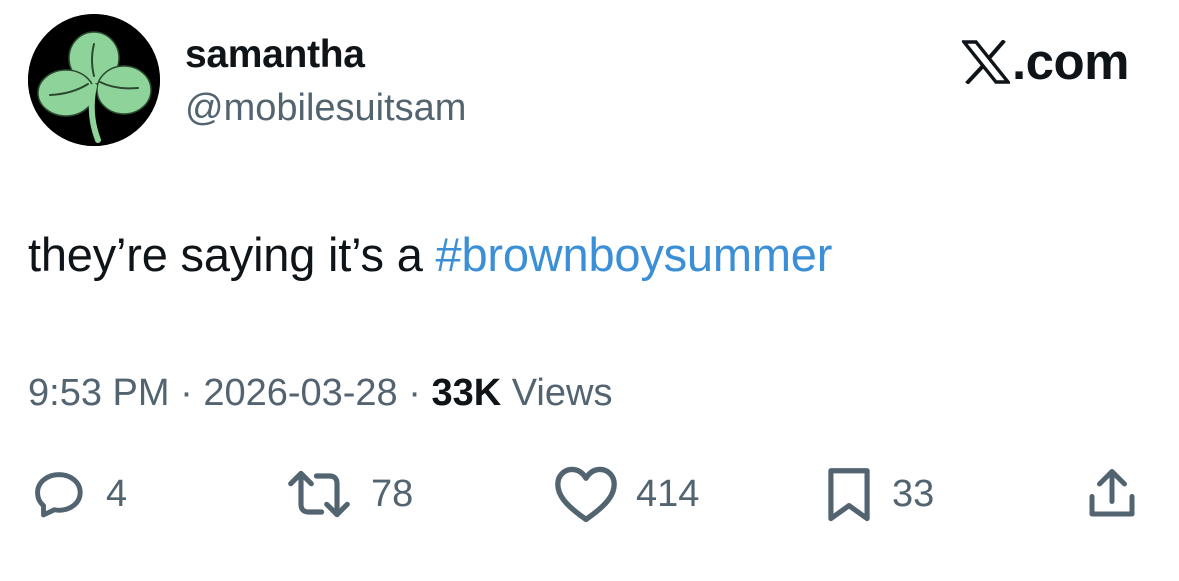 The height and width of the screenshot is (581, 1179). Describe the element at coordinates (392, 493) in the screenshot. I see `repost-count: 78` at that location.